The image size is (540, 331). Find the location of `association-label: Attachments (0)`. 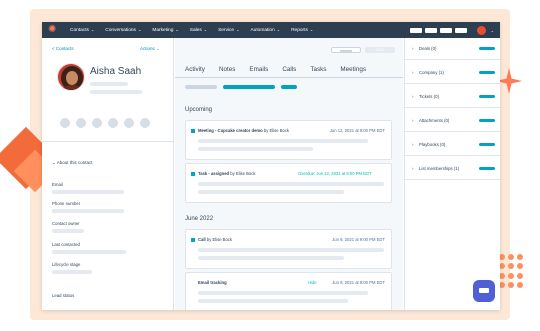

association-label: Attachments (0) is located at coordinates (434, 120).